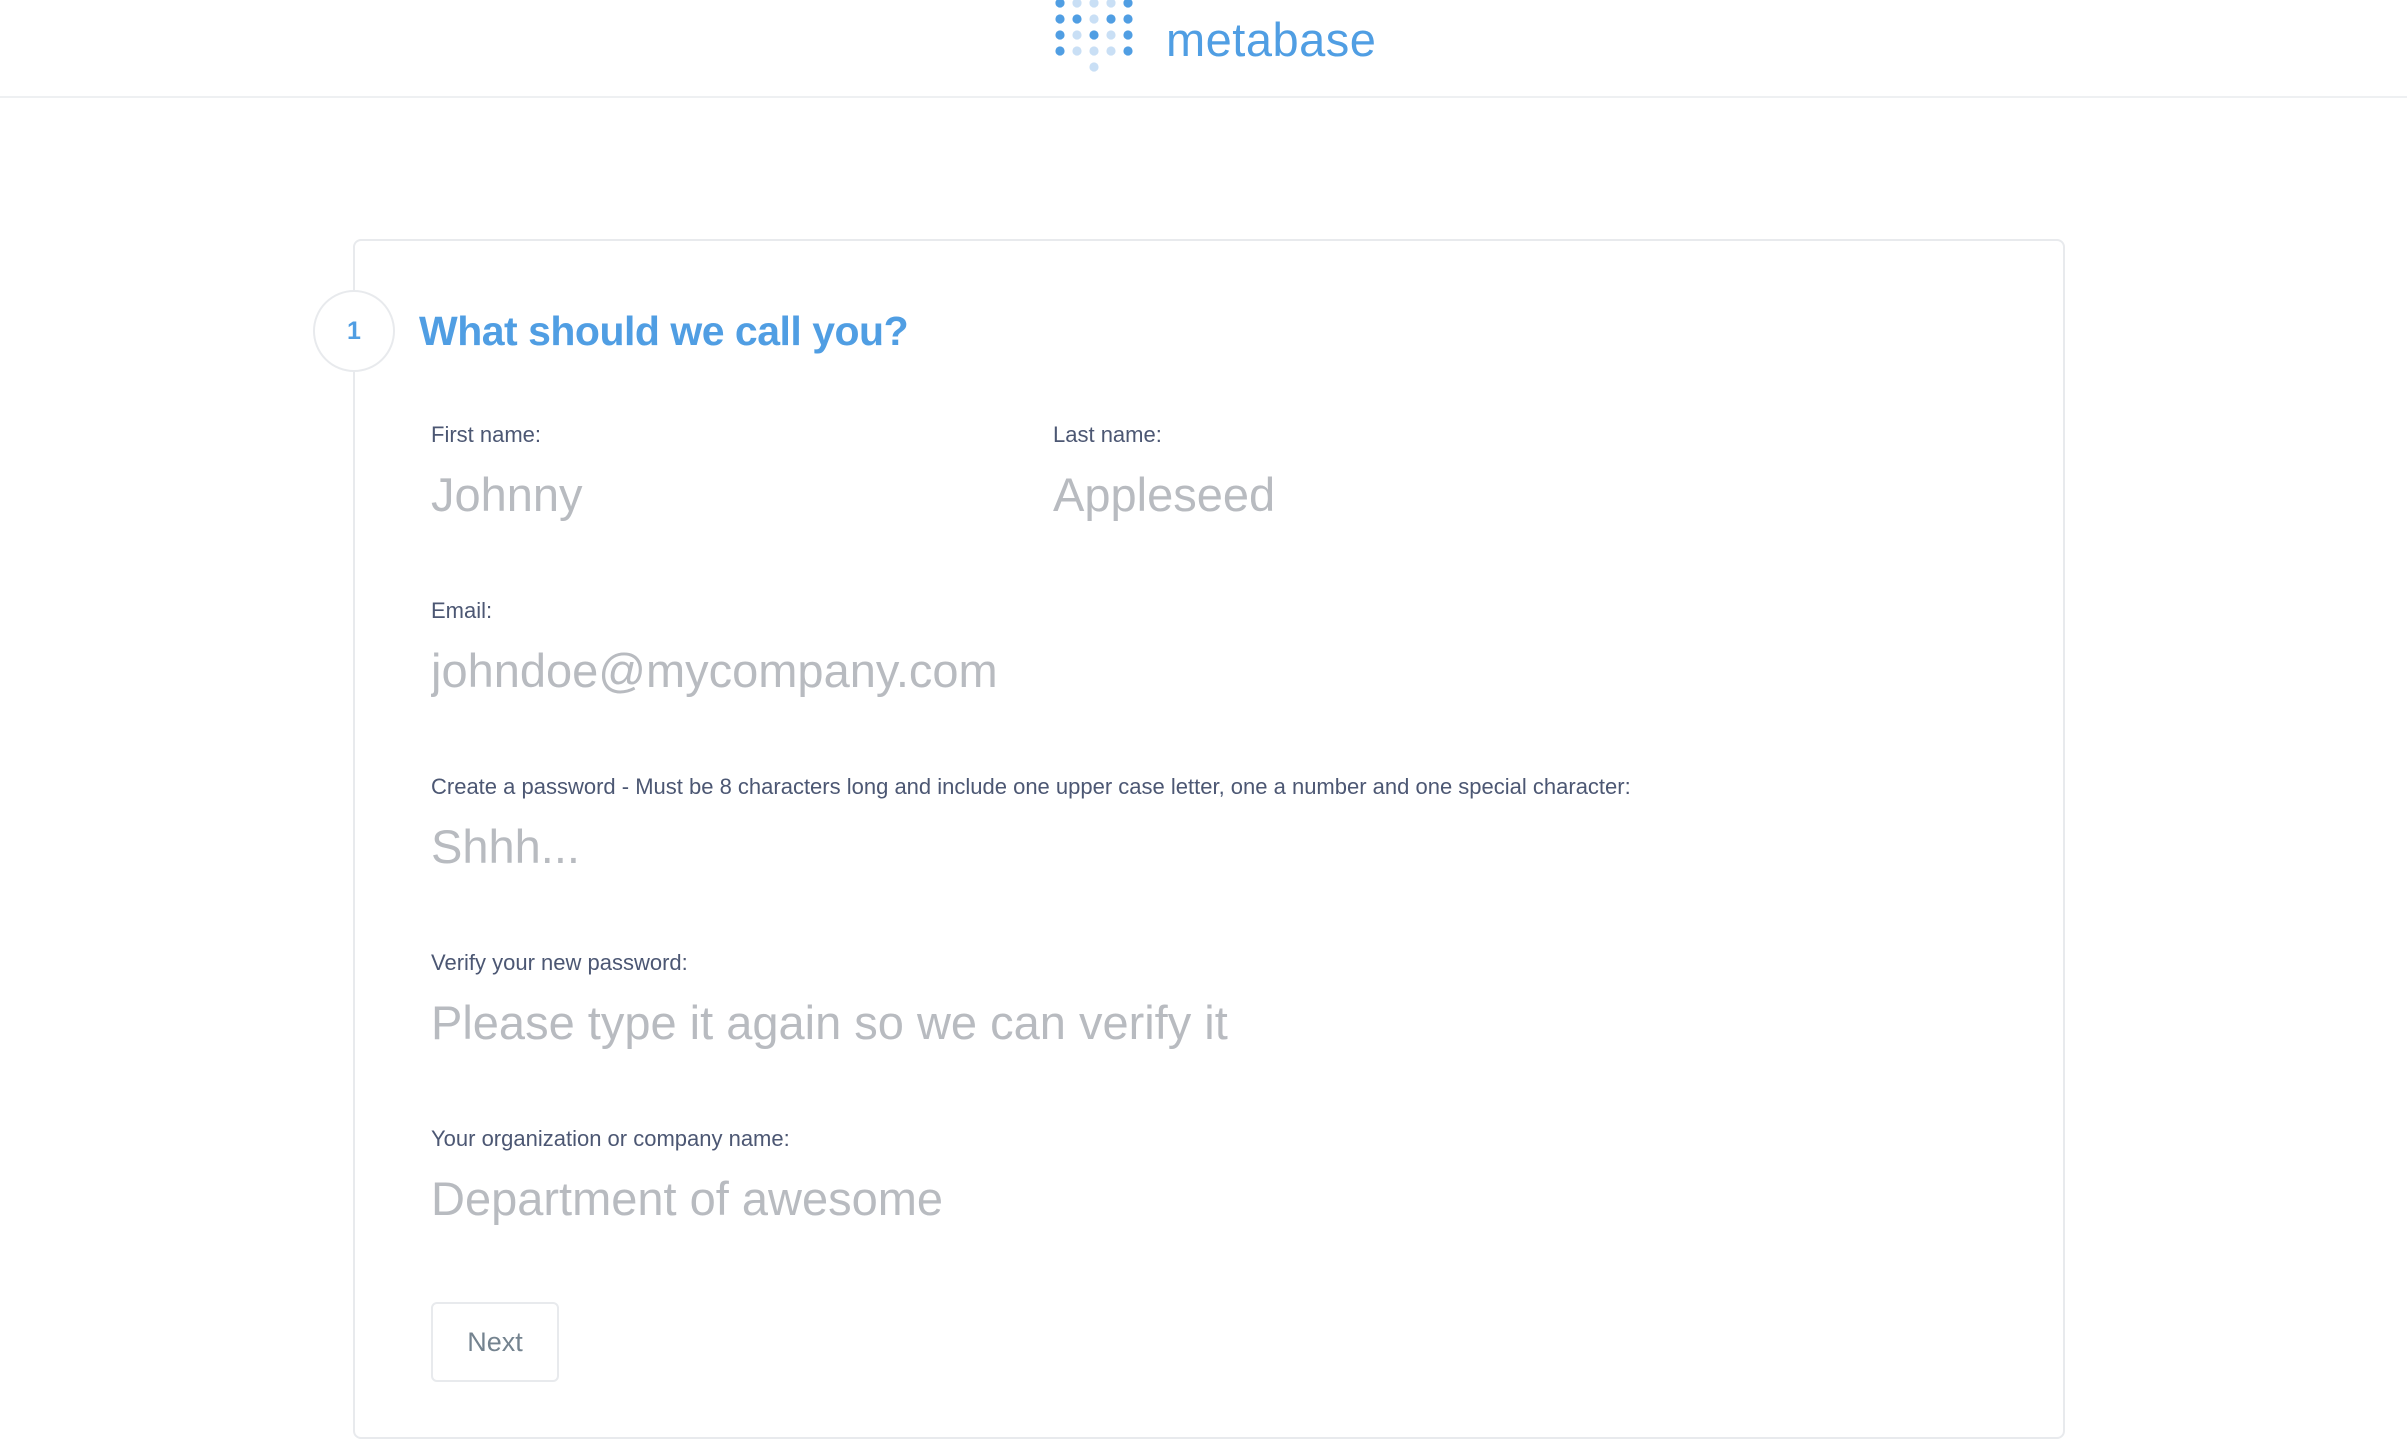 This screenshot has height=1439, width=2407. I want to click on email-label: Email:, so click(462, 610).